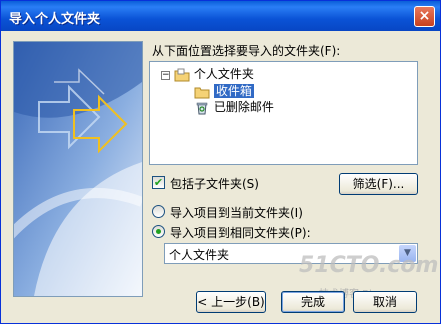 The image size is (441, 324). I want to click on folder-personal-icon, so click(182, 74).